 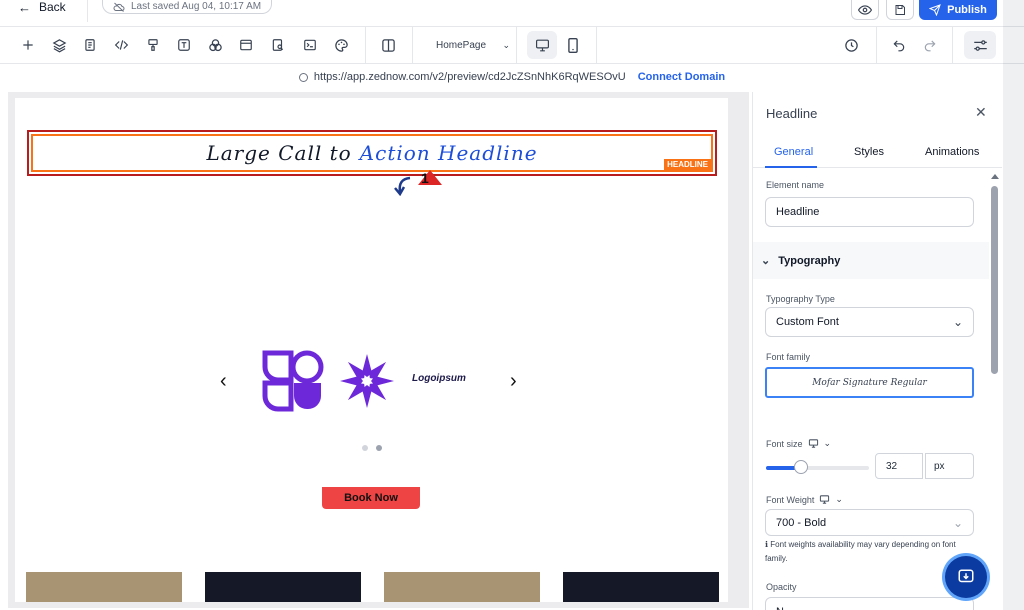 I want to click on chat-icon, so click(x=966, y=576).